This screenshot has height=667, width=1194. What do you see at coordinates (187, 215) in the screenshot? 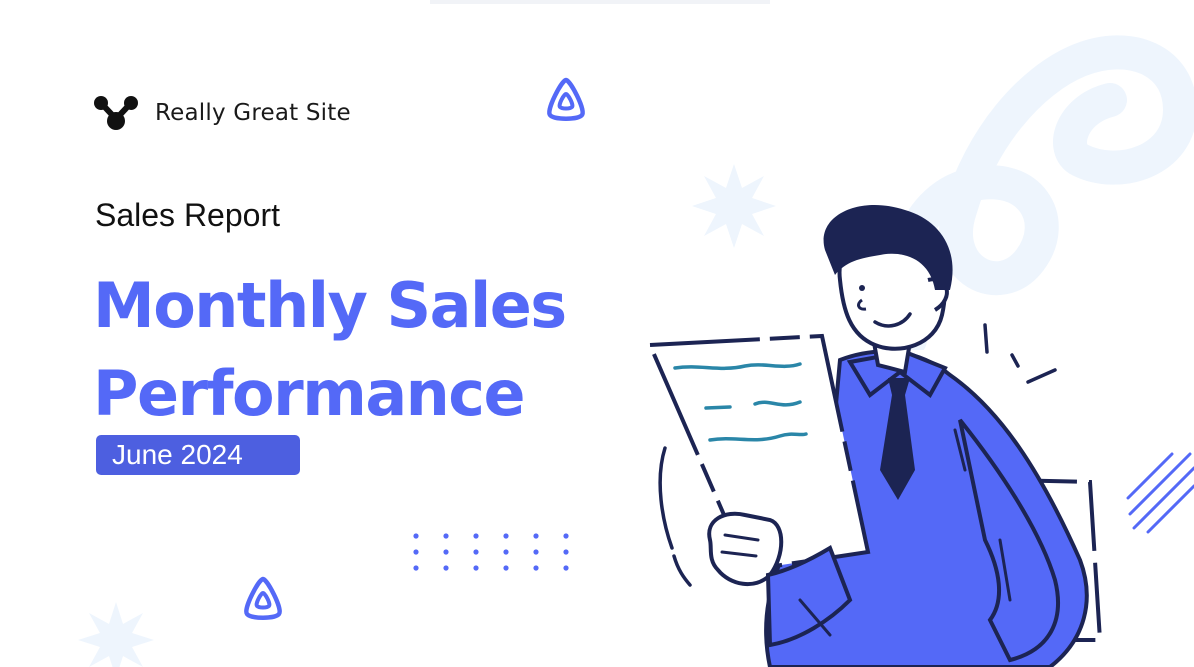
I see `report-subtitle: Sales Report` at bounding box center [187, 215].